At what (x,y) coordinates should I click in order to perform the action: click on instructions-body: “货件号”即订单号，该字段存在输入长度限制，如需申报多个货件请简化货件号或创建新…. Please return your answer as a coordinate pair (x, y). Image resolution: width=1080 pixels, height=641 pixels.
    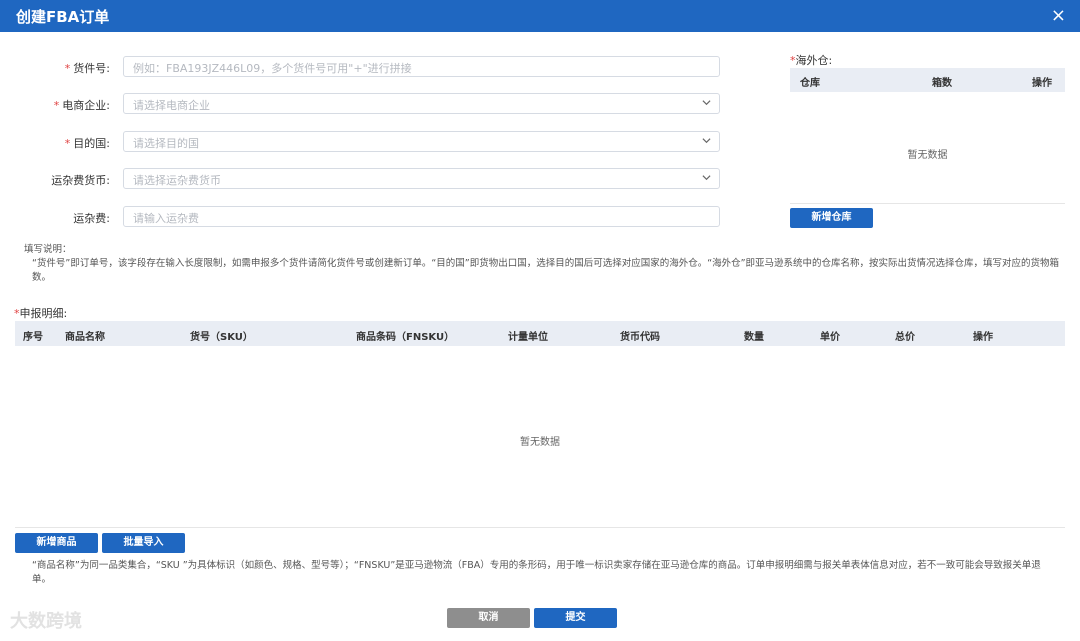
    Looking at the image, I should click on (546, 270).